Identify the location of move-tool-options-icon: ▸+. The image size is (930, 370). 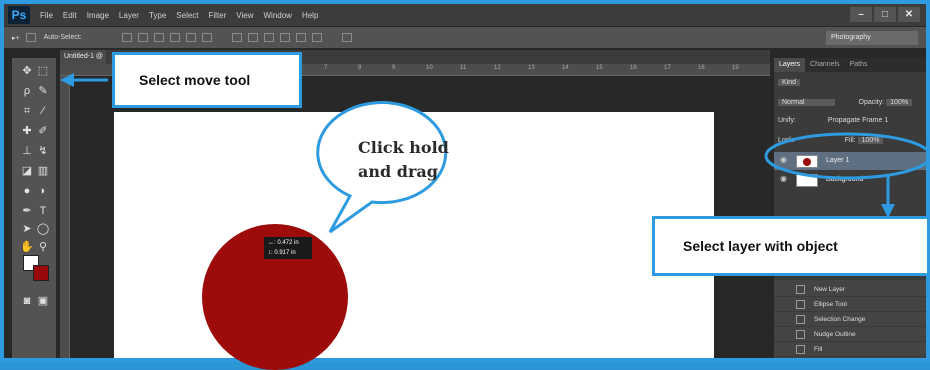
(16, 38).